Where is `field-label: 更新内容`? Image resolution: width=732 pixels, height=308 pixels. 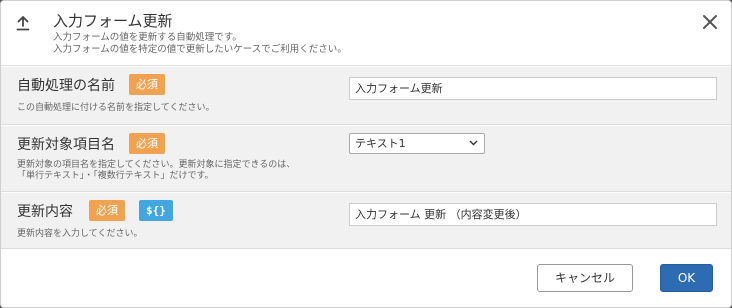
field-label: 更新内容 is located at coordinates (45, 212).